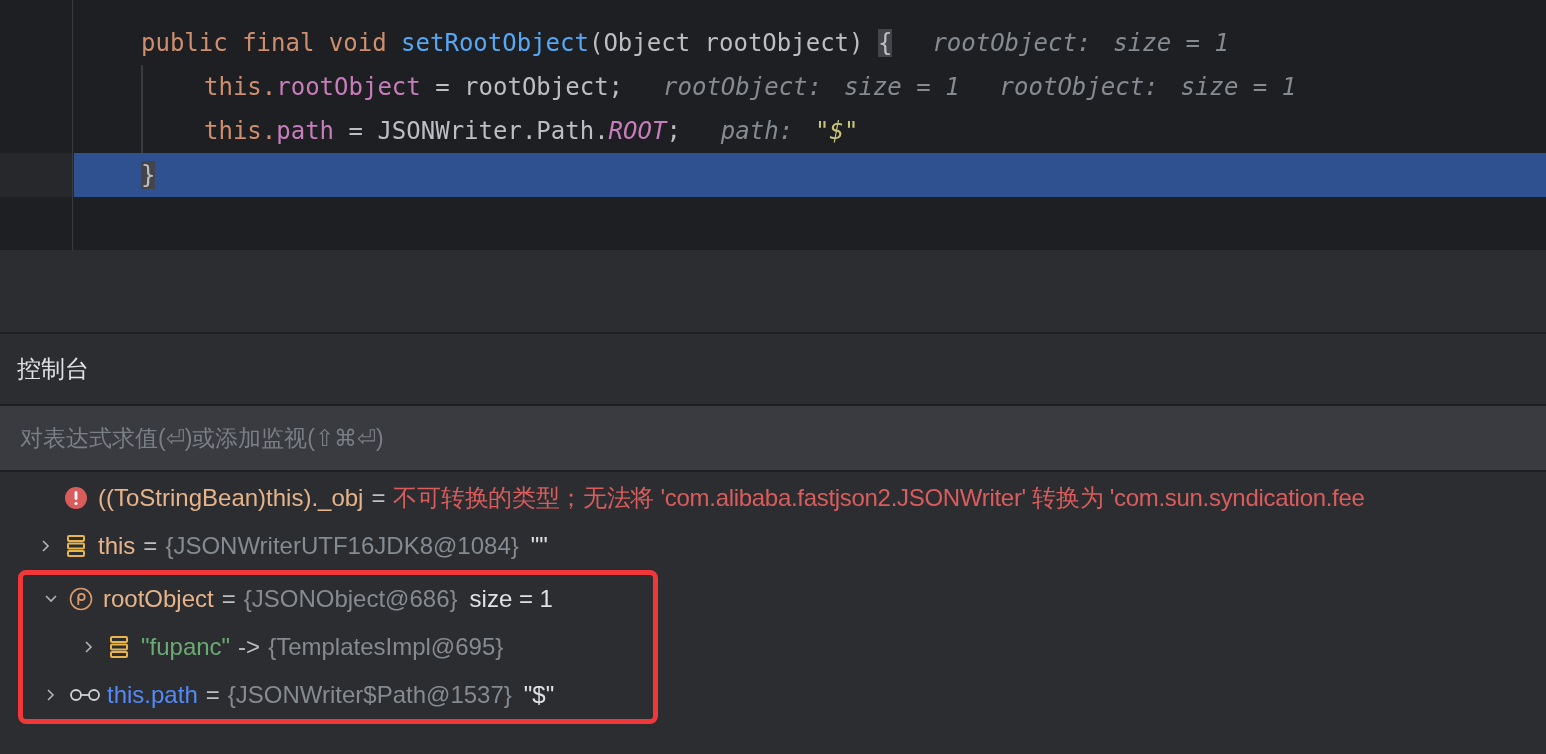  Describe the element at coordinates (726, 43) in the screenshot. I see `code-text: (Object rootObject)` at that location.